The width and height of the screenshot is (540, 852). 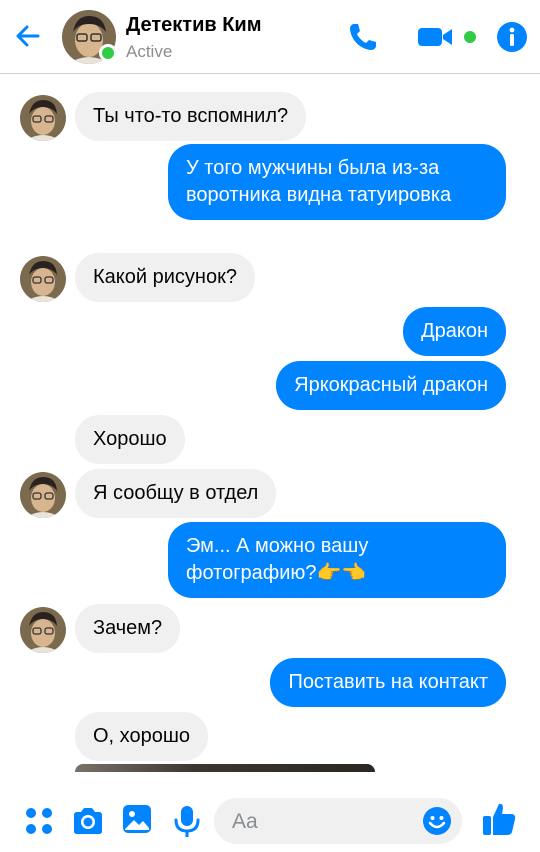 What do you see at coordinates (245, 821) in the screenshot?
I see `message-input-placeholder: Aa` at bounding box center [245, 821].